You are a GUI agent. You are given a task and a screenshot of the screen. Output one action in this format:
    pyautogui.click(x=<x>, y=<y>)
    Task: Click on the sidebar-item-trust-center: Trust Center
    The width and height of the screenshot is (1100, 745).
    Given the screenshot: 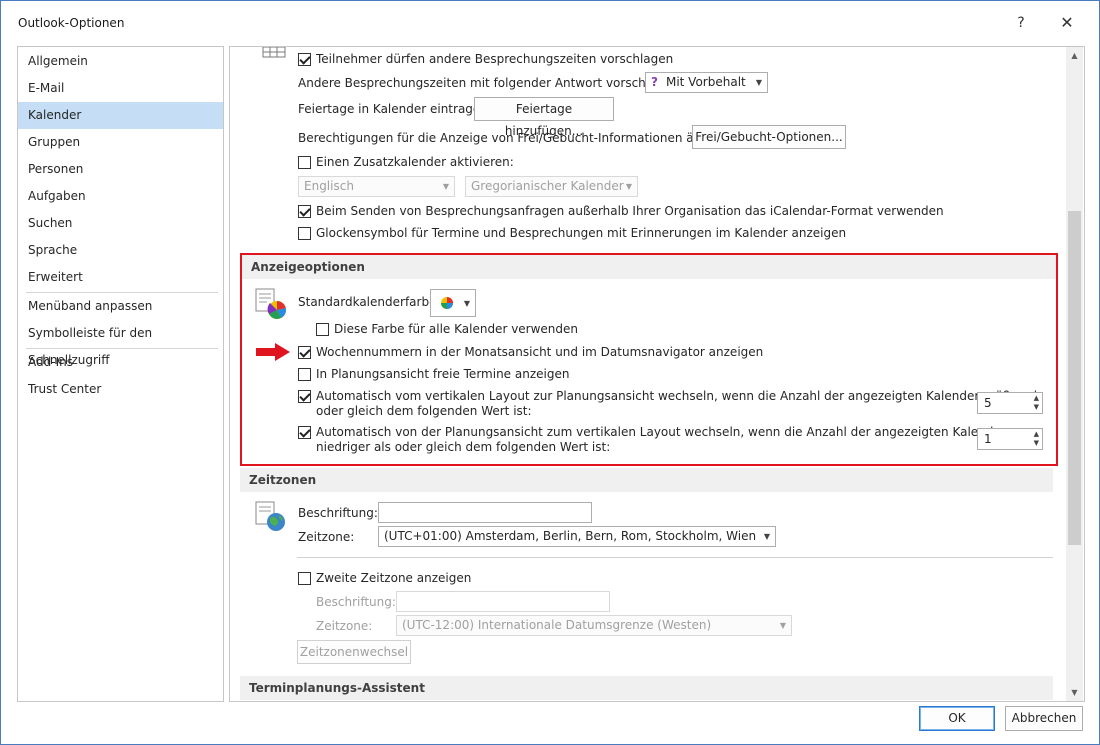 What is the action you would take?
    pyautogui.click(x=120, y=389)
    